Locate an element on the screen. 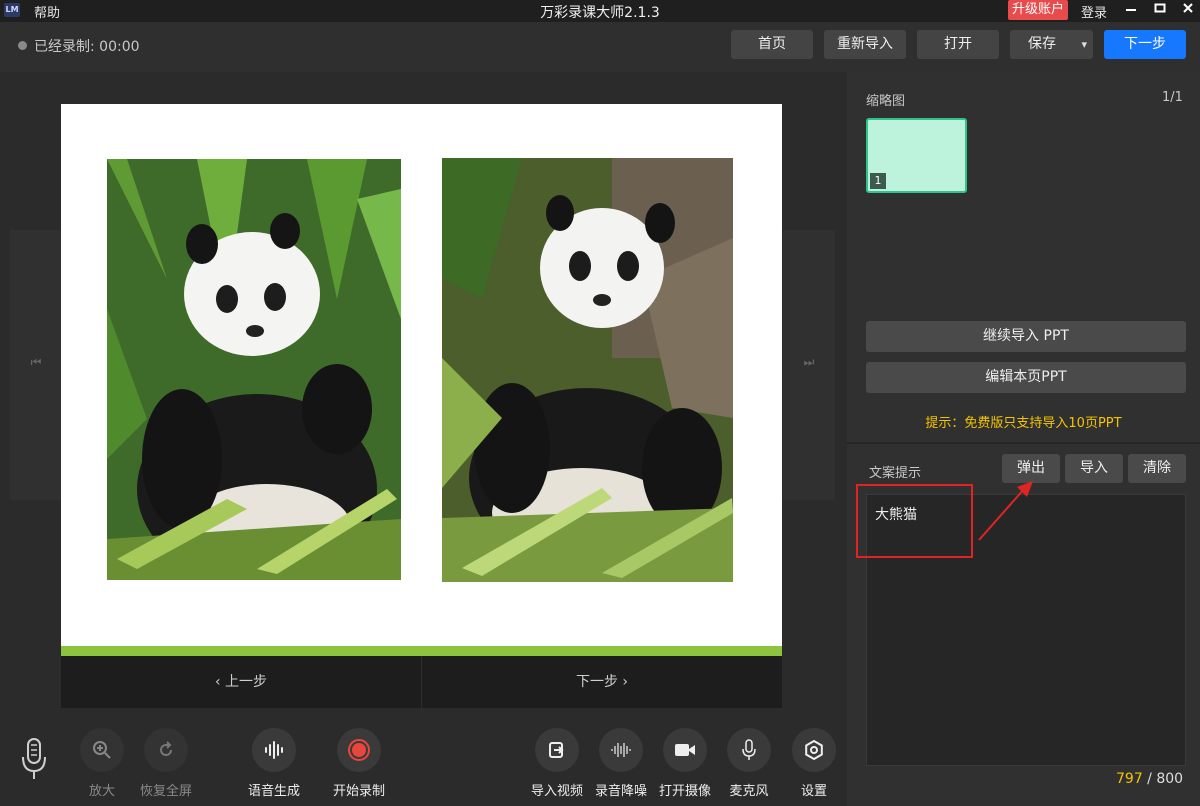 This screenshot has height=806, width=1200. start-record-label: 开始录制 is located at coordinates (358, 791).